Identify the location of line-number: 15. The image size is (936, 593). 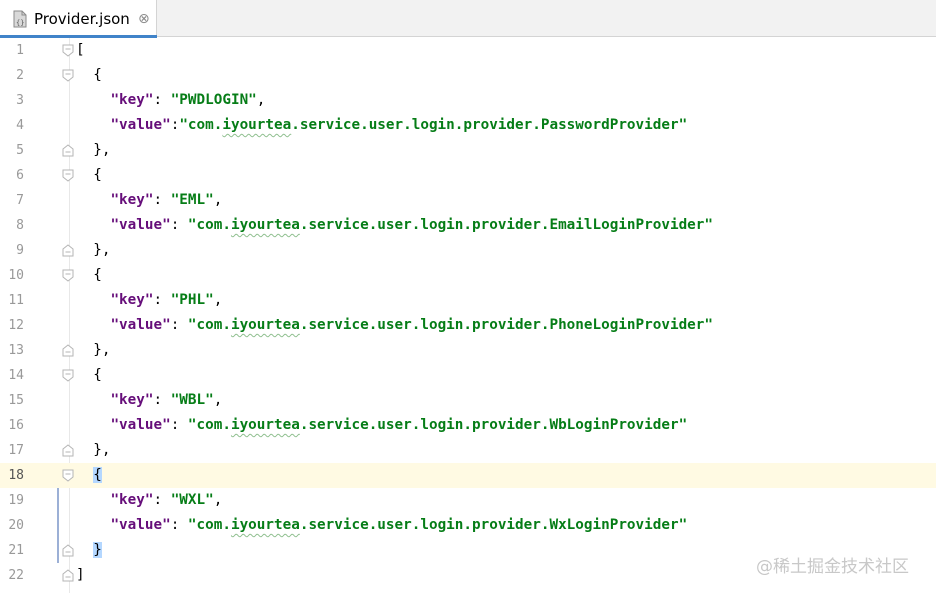
(16, 400).